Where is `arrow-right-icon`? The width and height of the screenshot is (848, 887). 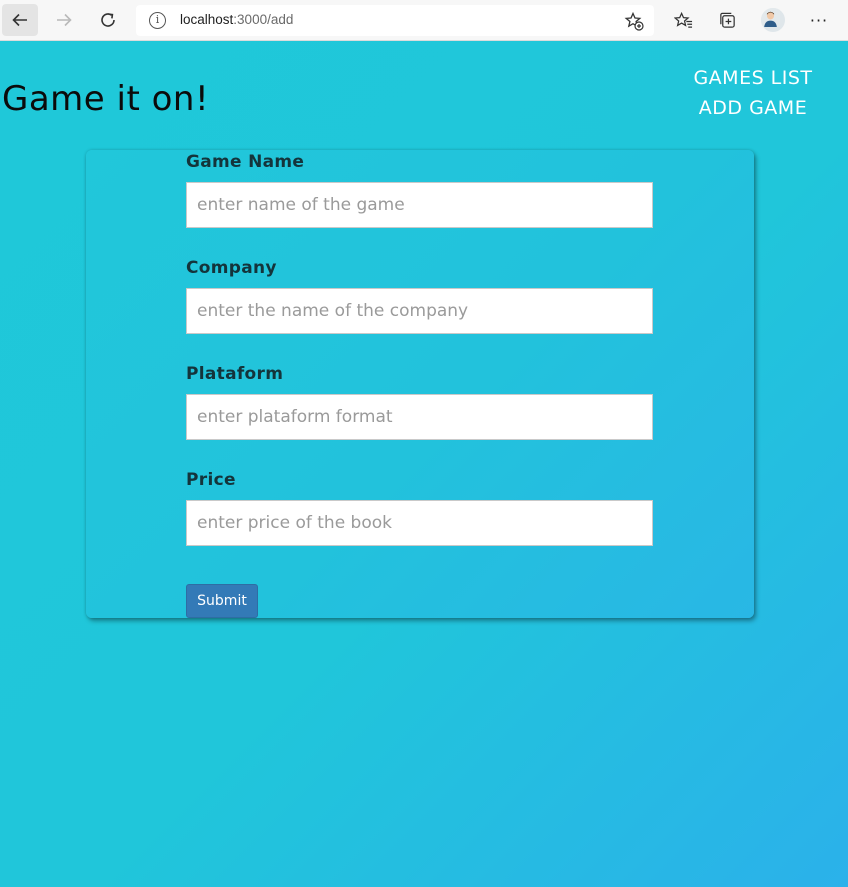 arrow-right-icon is located at coordinates (64, 20).